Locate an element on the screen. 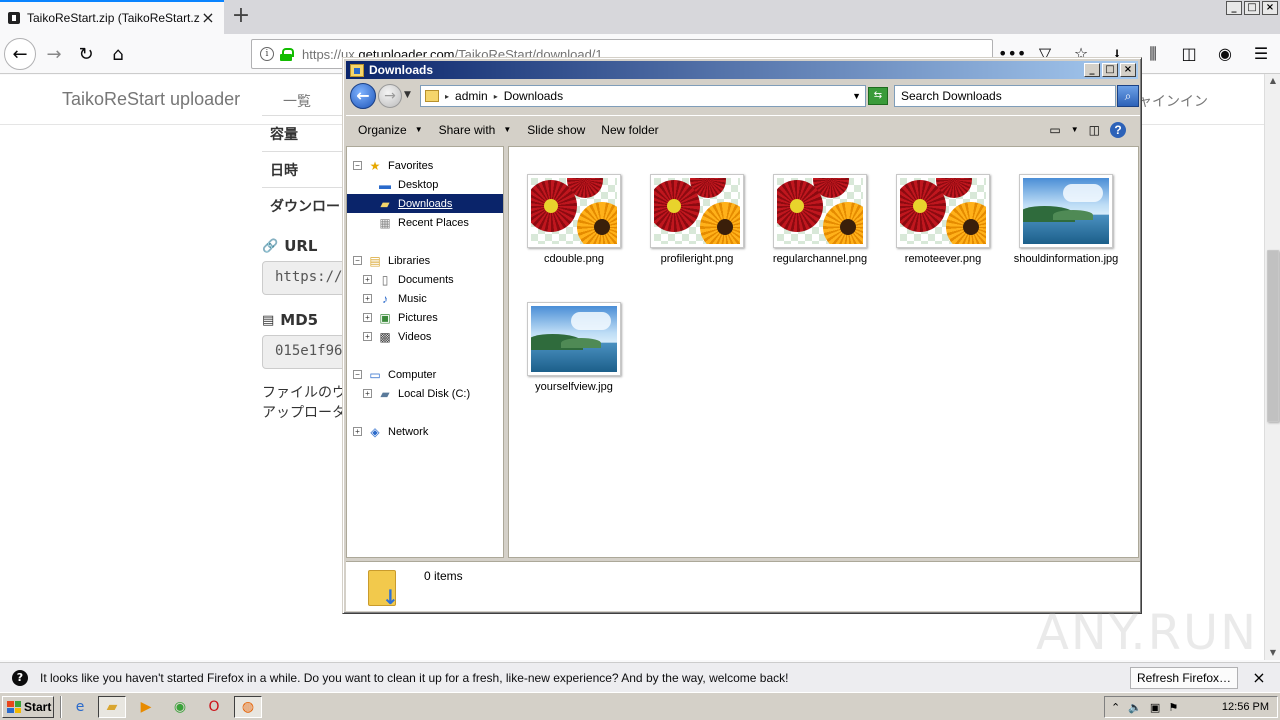 This screenshot has height=720, width=1280. info-row-downloads: ダウンロー is located at coordinates (307, 205).